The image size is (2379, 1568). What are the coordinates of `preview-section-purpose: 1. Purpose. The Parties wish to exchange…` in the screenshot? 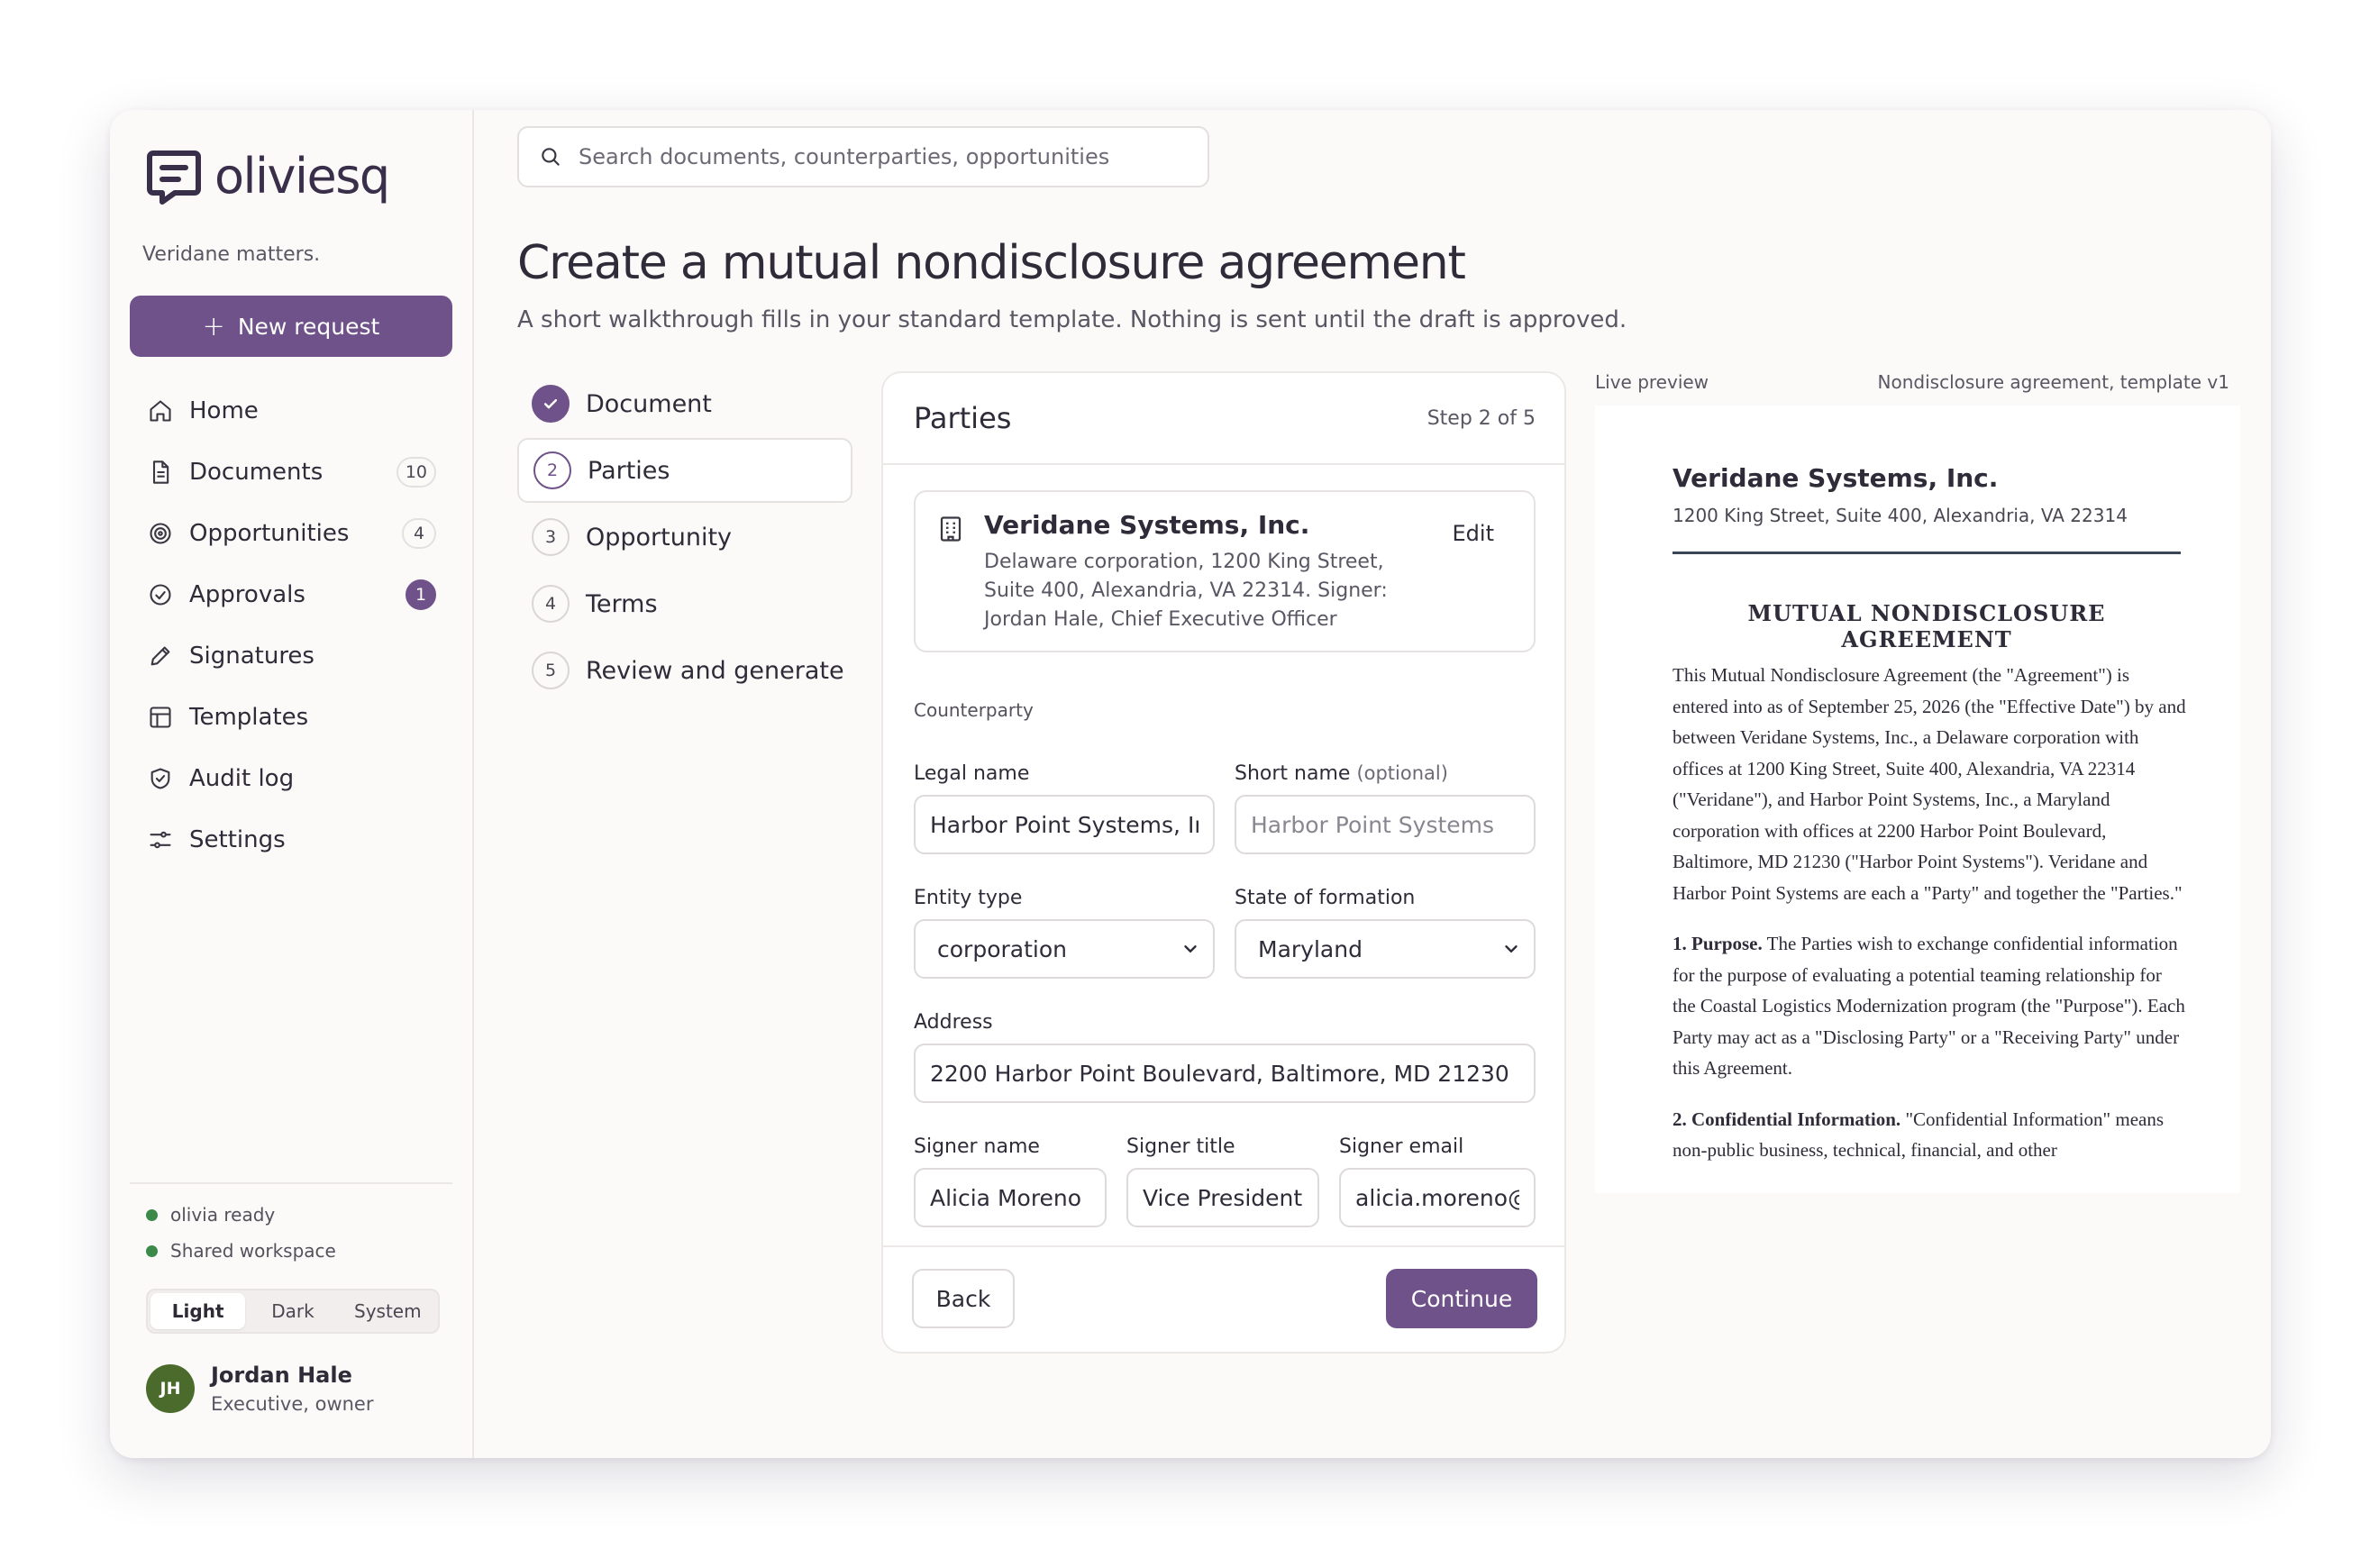 It's located at (1929, 1006).